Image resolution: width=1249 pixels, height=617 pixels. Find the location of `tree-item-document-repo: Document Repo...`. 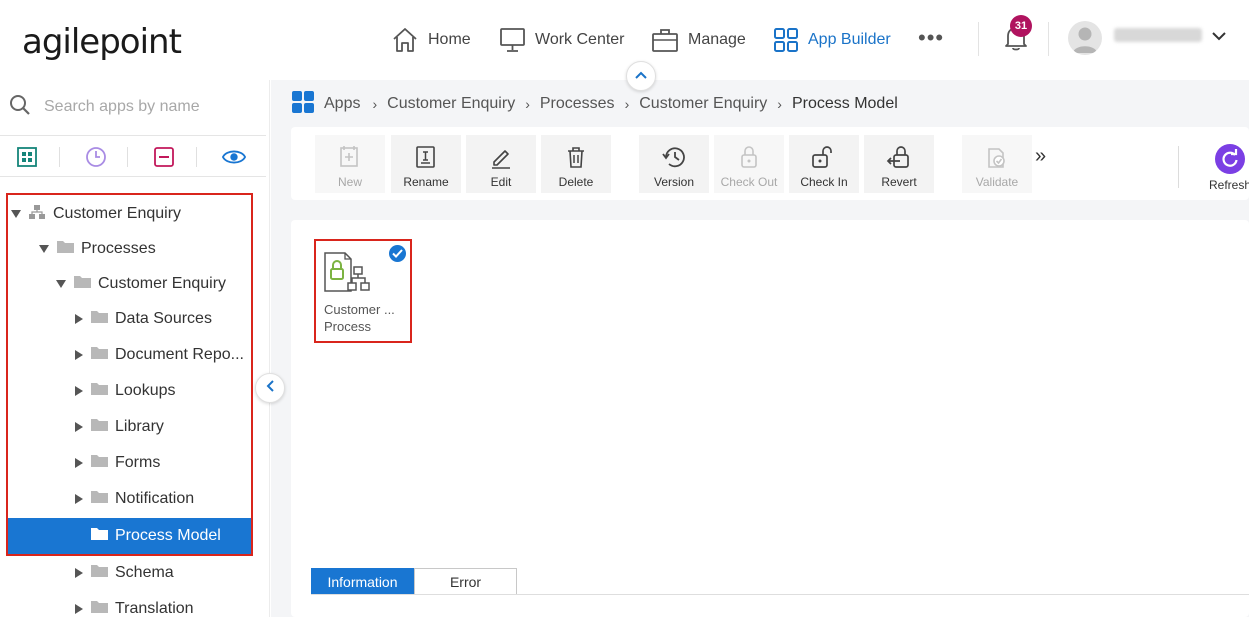

tree-item-document-repo: Document Repo... is located at coordinates (133, 355).